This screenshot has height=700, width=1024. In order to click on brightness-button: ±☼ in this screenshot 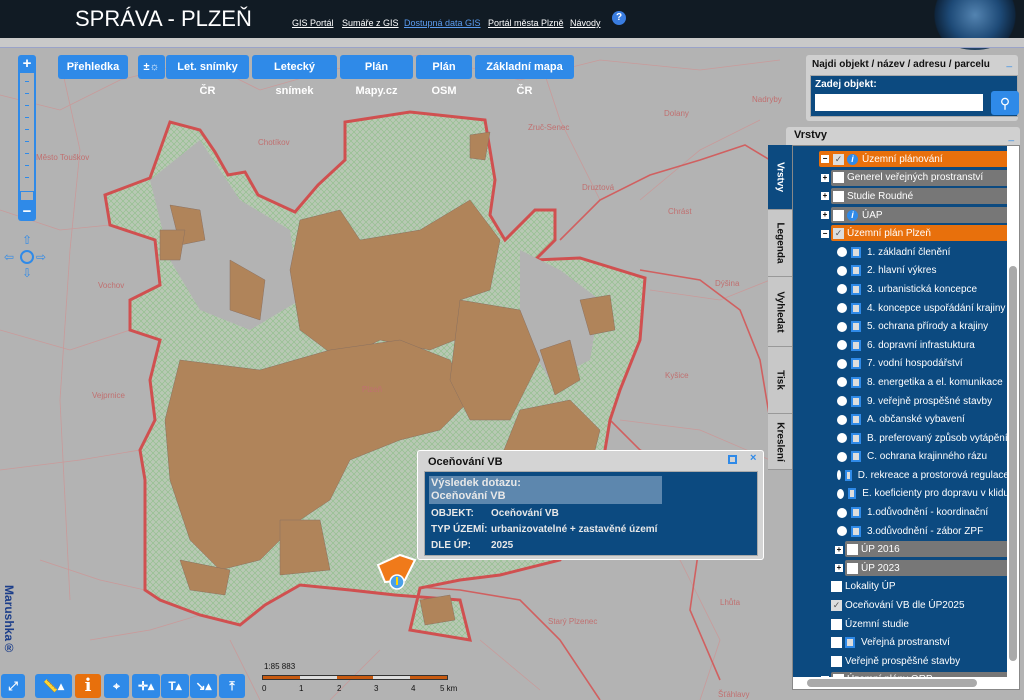, I will do `click(151, 67)`.